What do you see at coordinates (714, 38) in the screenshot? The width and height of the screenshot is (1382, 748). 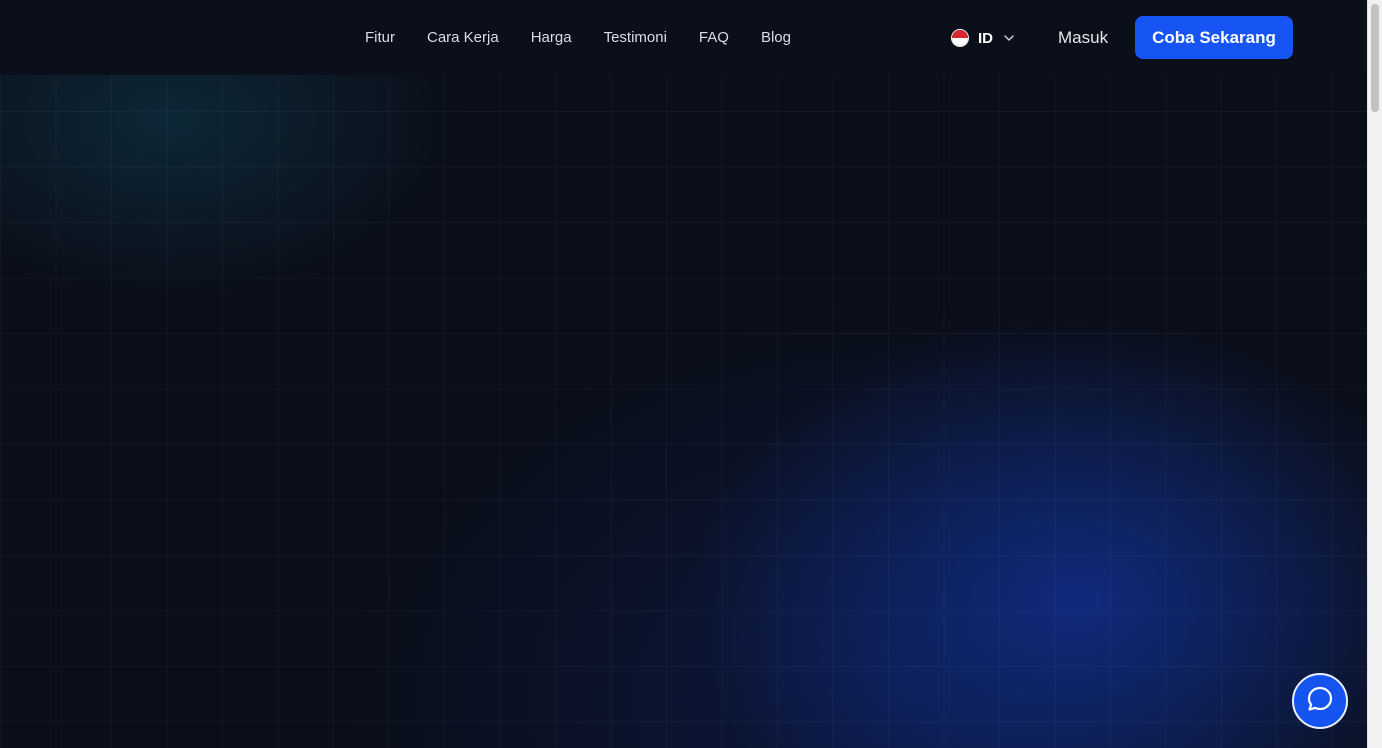 I see `nav-link-faq: FAQ` at bounding box center [714, 38].